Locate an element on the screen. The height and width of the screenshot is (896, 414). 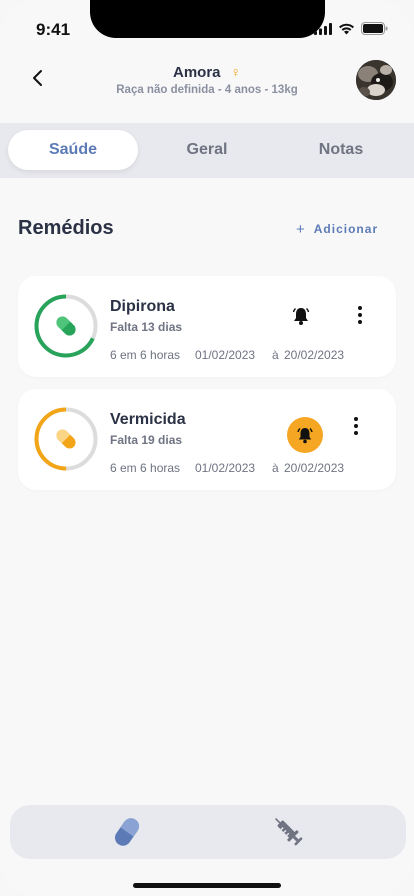
section-tabs: Saúde Geral Notas is located at coordinates (207, 150).